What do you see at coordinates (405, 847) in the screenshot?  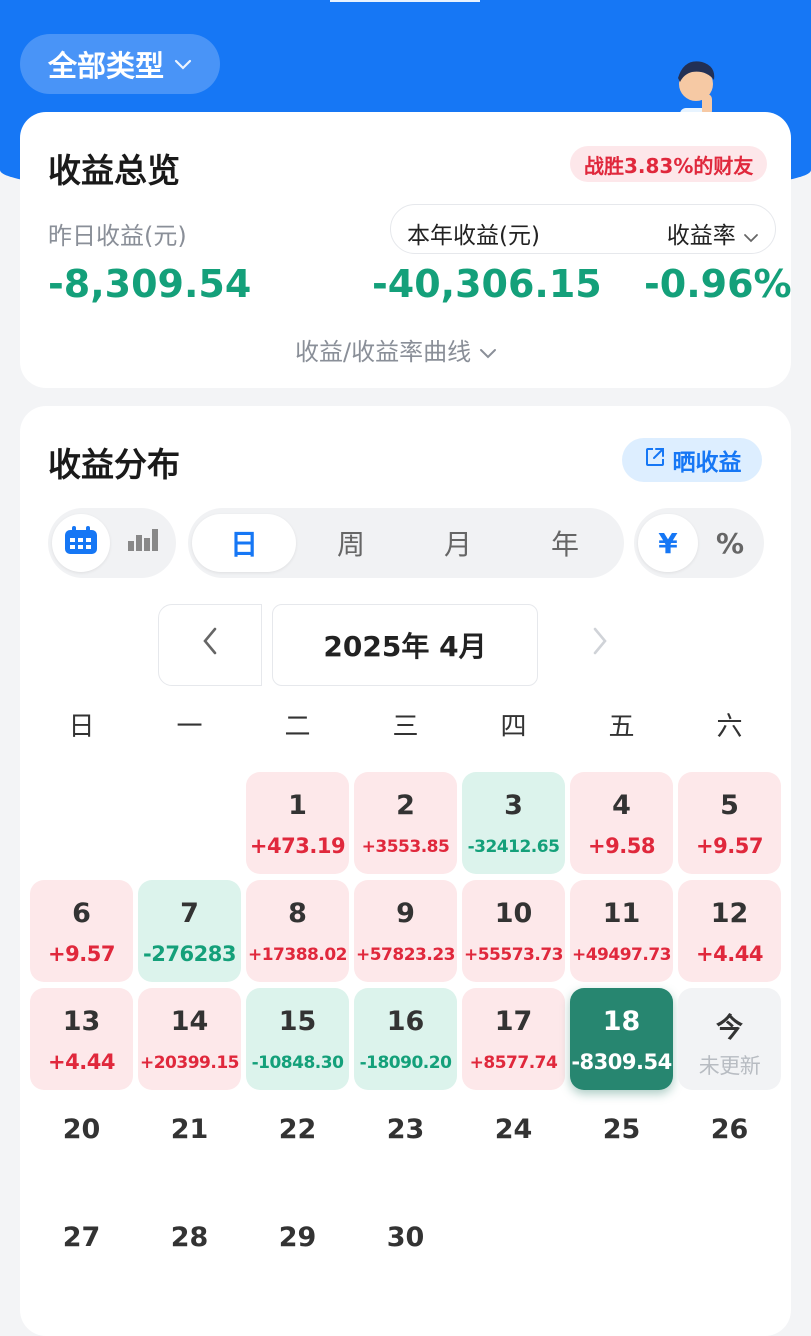 I see `day-earning-value: +3553.85` at bounding box center [405, 847].